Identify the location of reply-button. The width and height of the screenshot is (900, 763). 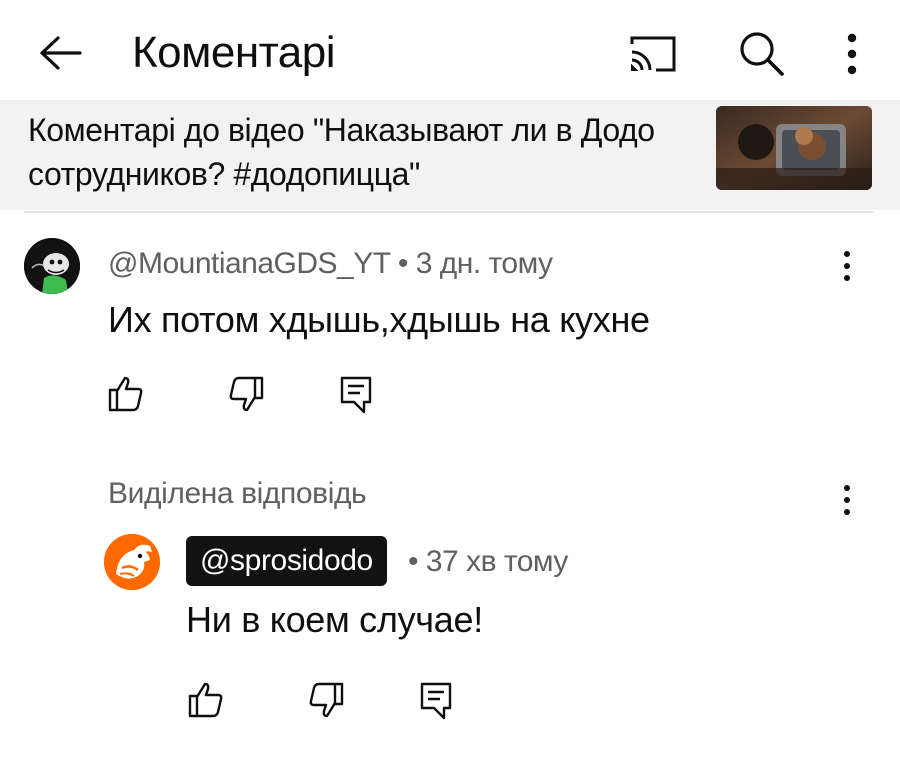
(356, 394).